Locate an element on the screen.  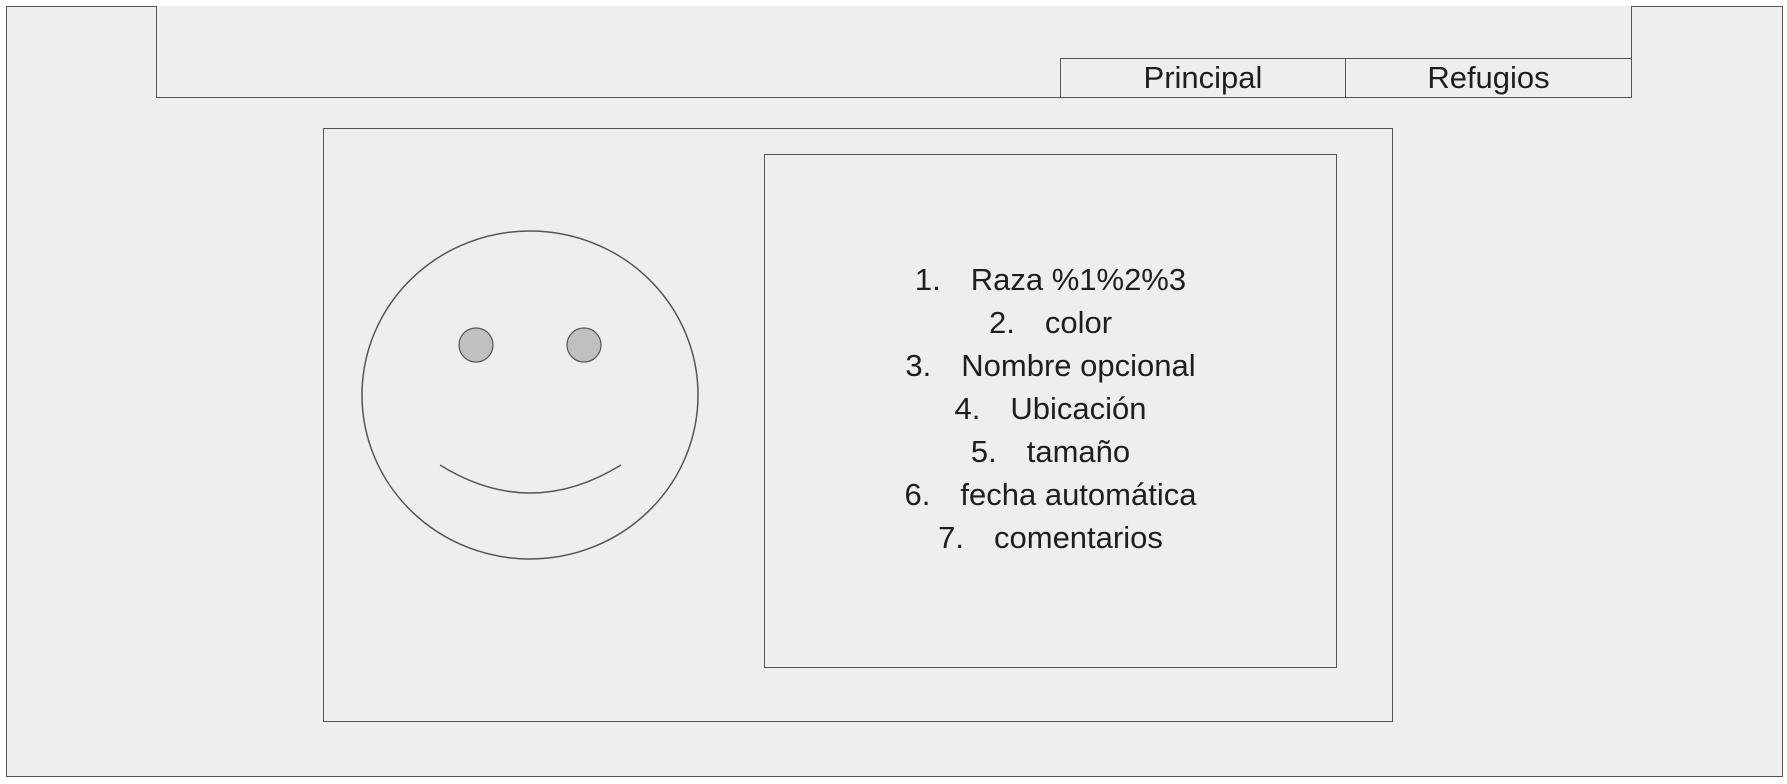
list-item-label: color is located at coordinates (1078, 322).